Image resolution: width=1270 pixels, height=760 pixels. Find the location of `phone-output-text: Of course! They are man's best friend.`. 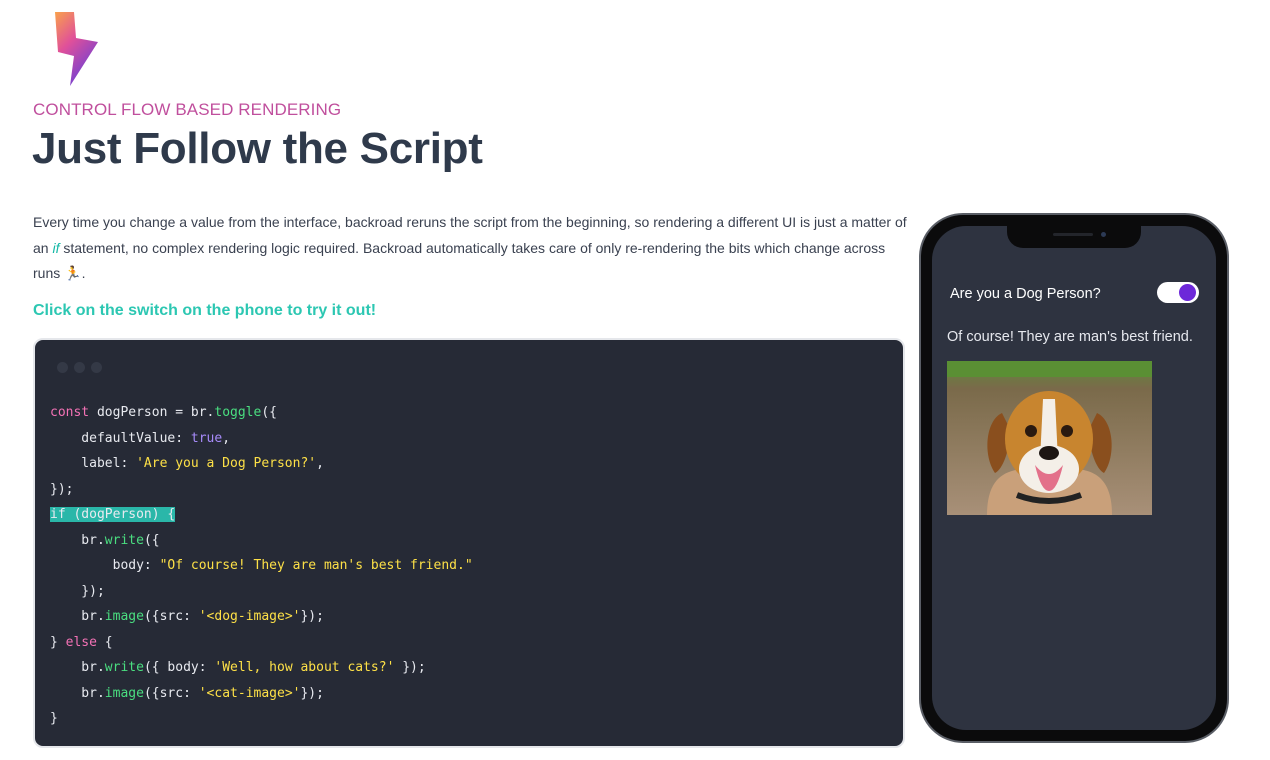

phone-output-text: Of course! They are man's best friend. is located at coordinates (1070, 337).